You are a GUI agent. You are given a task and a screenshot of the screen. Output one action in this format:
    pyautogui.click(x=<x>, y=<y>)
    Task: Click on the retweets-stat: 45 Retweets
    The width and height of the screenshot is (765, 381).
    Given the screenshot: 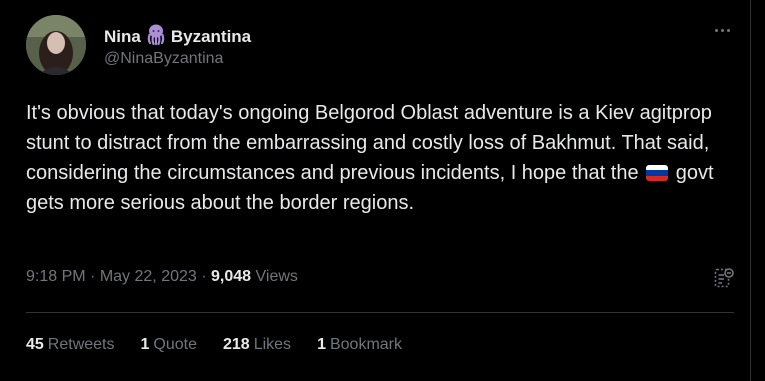 What is the action you would take?
    pyautogui.click(x=70, y=345)
    